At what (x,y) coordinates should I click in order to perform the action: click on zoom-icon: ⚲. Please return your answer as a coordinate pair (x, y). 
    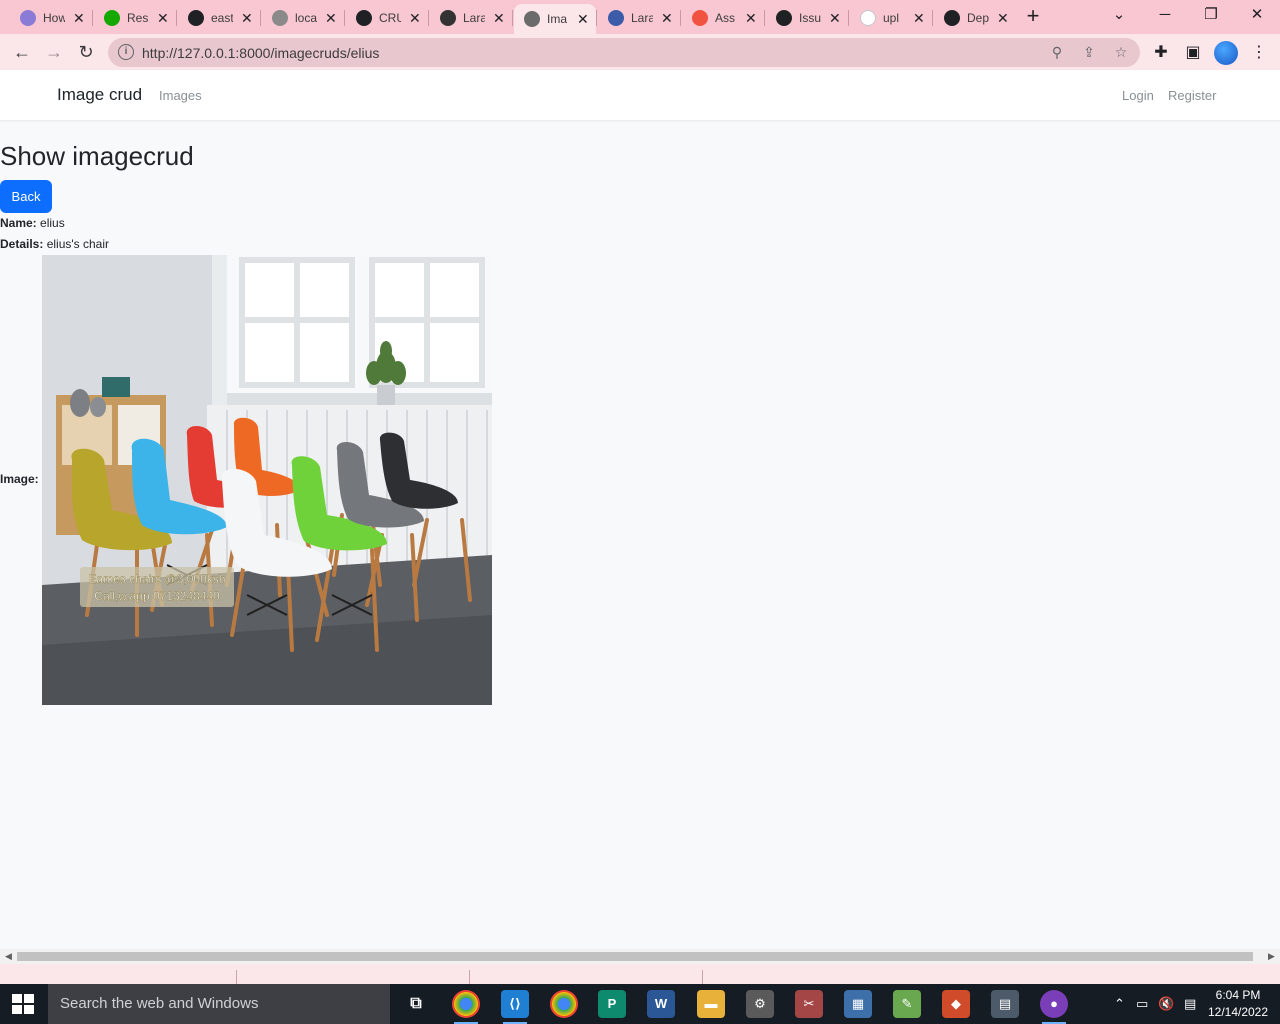
    Looking at the image, I should click on (1057, 52).